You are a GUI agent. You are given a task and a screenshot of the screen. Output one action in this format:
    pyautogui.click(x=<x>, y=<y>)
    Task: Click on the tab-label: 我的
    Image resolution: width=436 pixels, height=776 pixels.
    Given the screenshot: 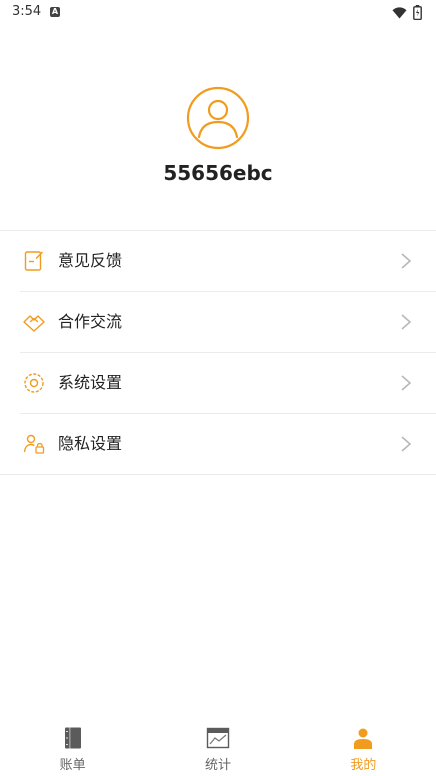 What is the action you would take?
    pyautogui.click(x=363, y=765)
    